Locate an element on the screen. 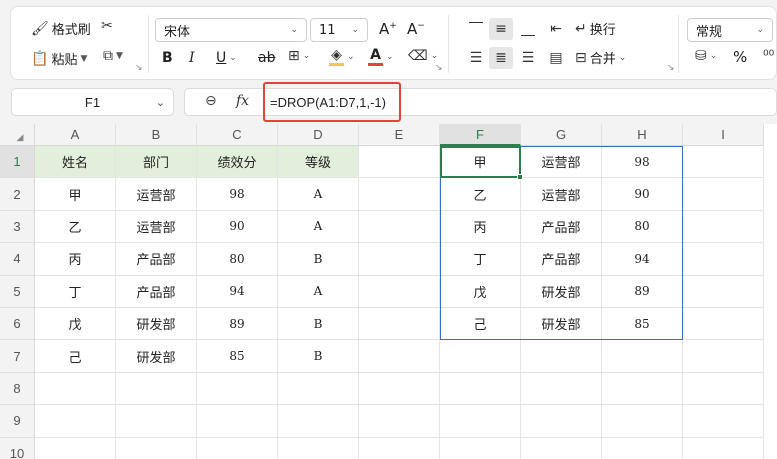 The width and height of the screenshot is (777, 459). cell-a4: 丙 is located at coordinates (75, 259).